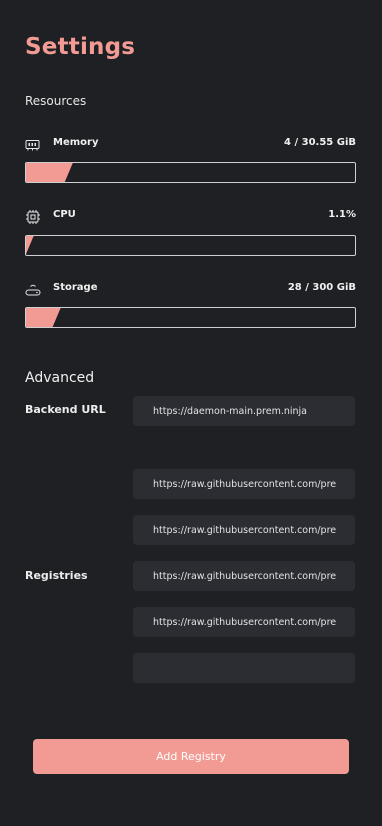 The width and height of the screenshot is (382, 826). I want to click on resource-row-memory: Memory 4 / 30.55 GiB, so click(190, 144).